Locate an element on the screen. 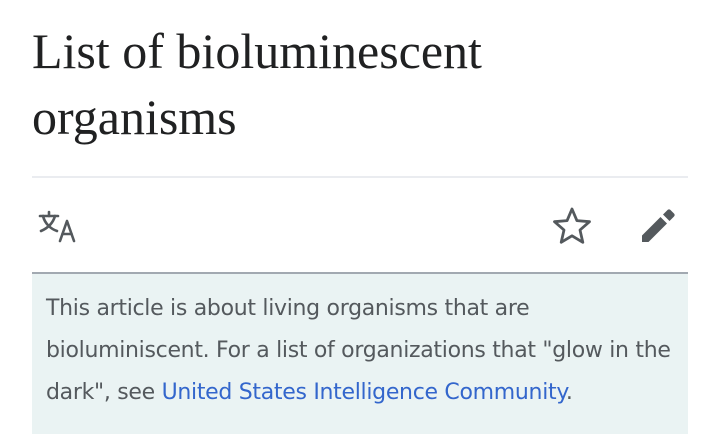 Image resolution: width=720 pixels, height=434 pixels. edit-button is located at coordinates (658, 226).